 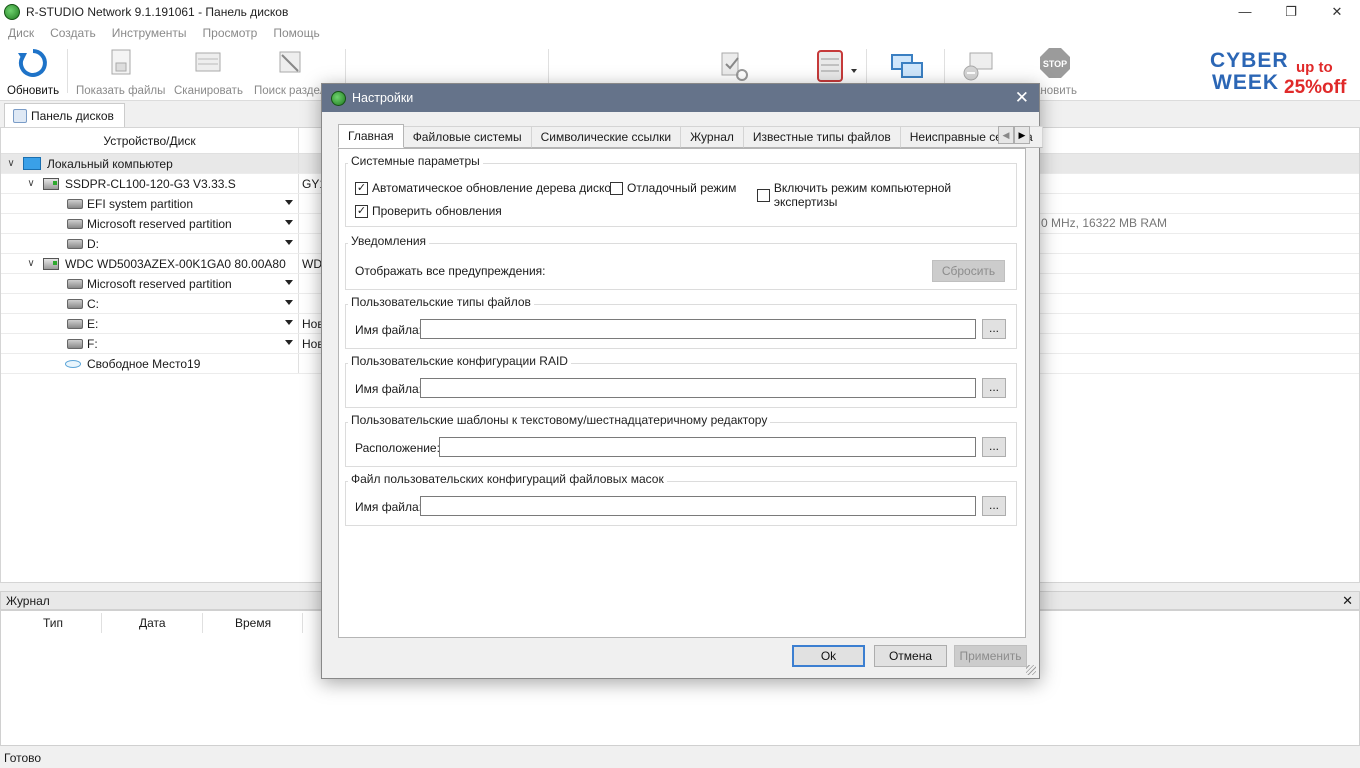 I want to click on refresh-button: Обновить, so click(x=33, y=72).